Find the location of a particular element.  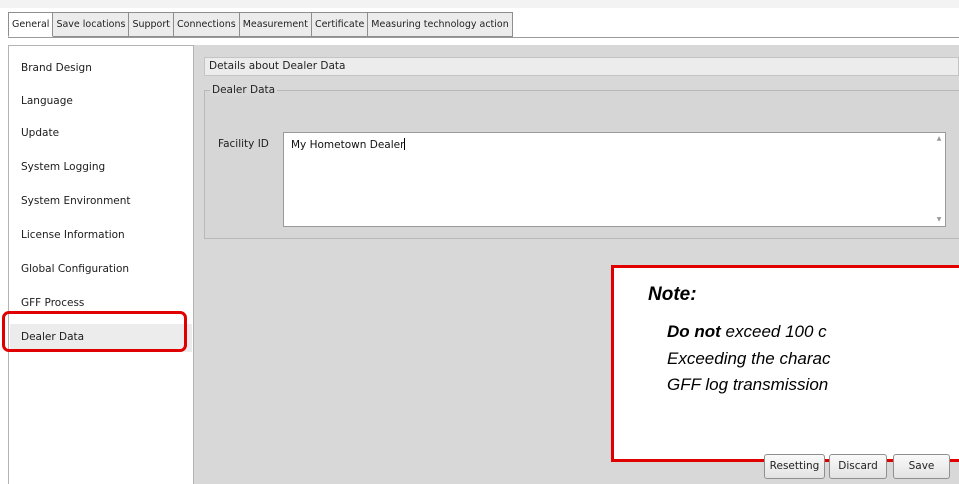

sidebar-item-license-information: License Information is located at coordinates (73, 235).